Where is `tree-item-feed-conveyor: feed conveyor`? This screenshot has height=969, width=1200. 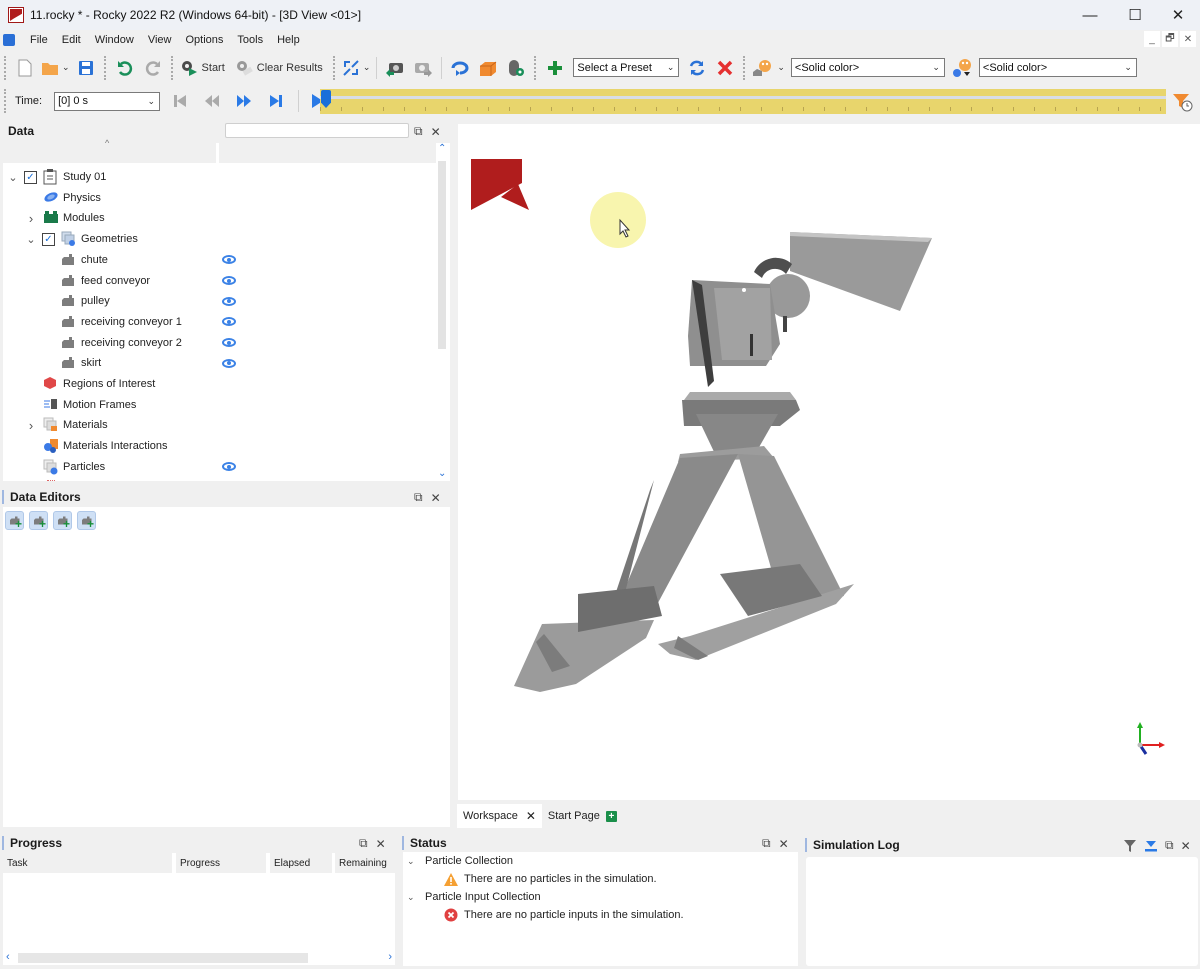
tree-item-feed-conveyor: feed conveyor is located at coordinates (219, 281).